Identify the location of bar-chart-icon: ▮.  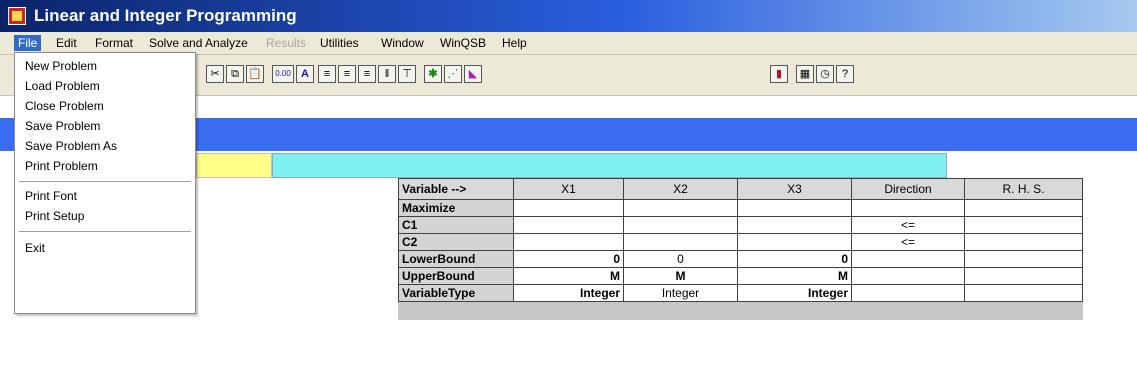
(779, 74).